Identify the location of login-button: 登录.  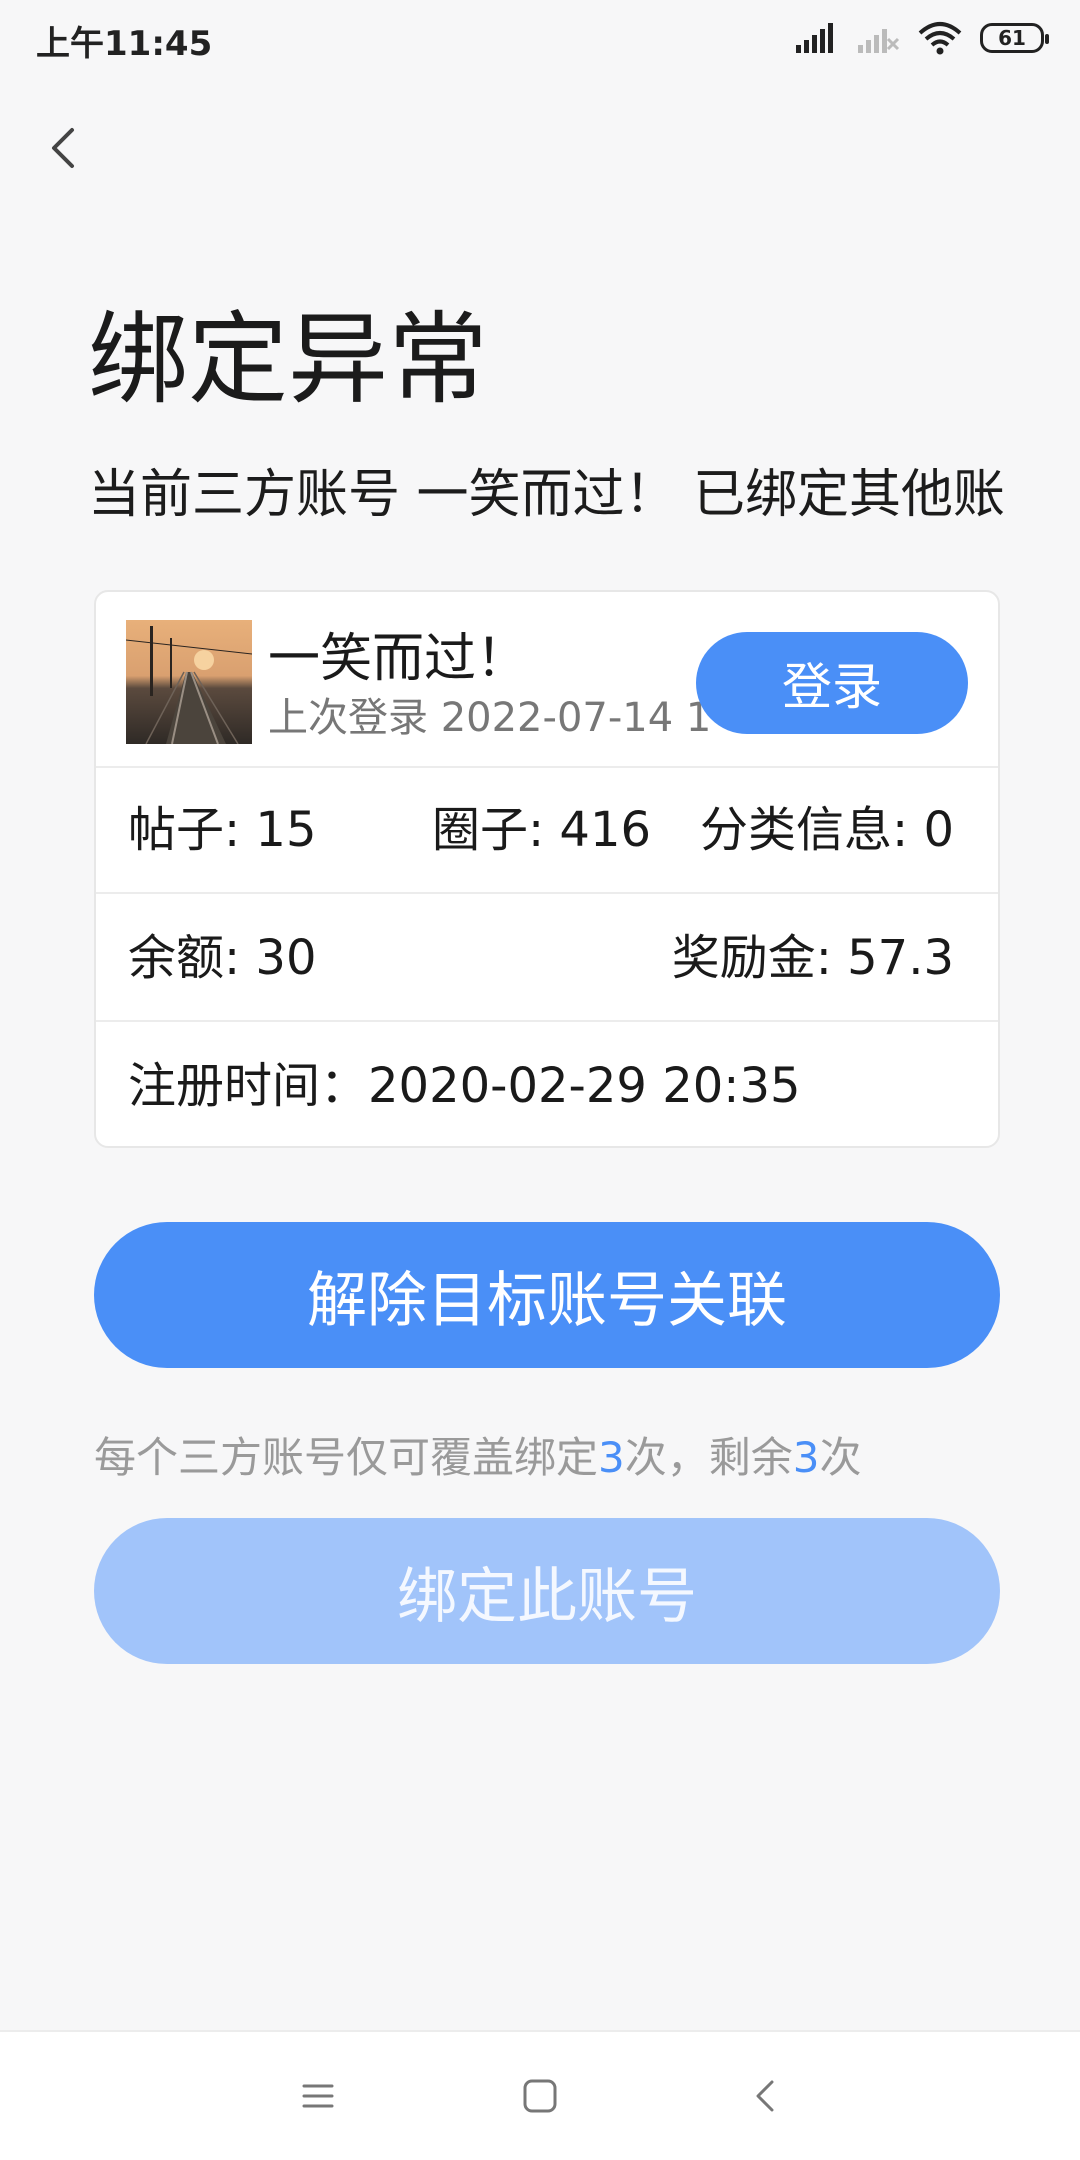
(832, 683).